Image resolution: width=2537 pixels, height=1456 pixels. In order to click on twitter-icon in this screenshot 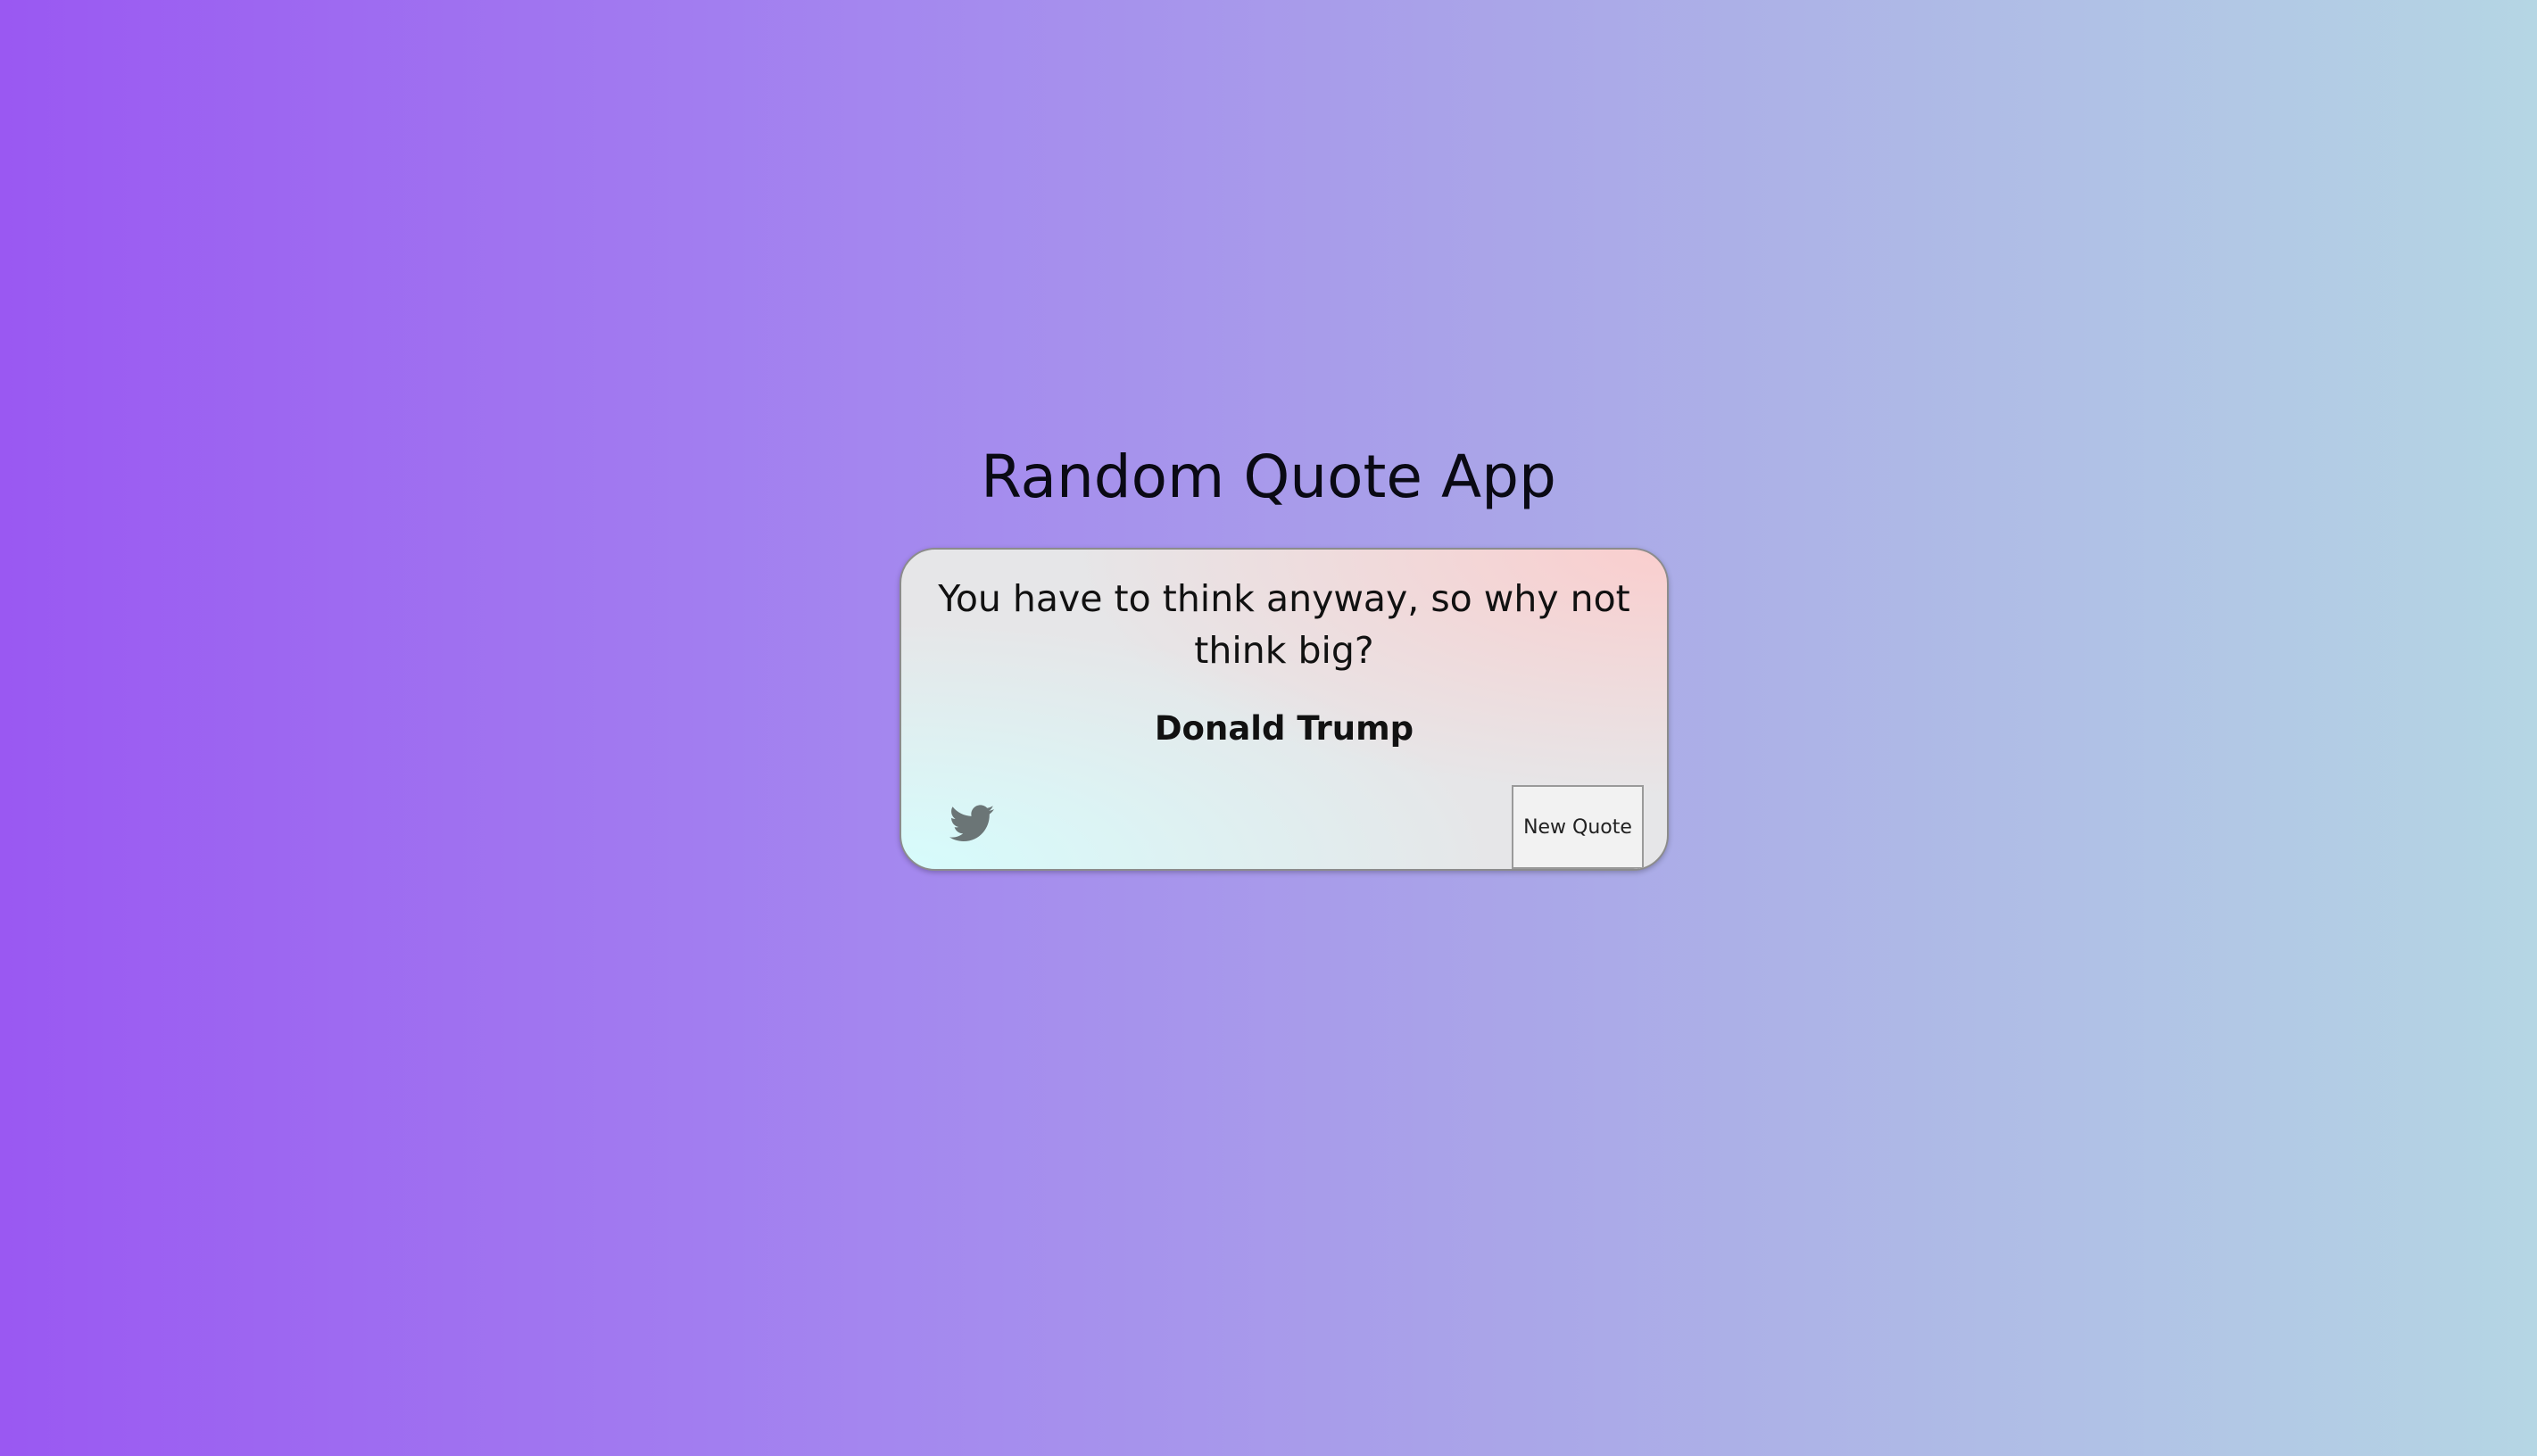, I will do `click(971, 823)`.